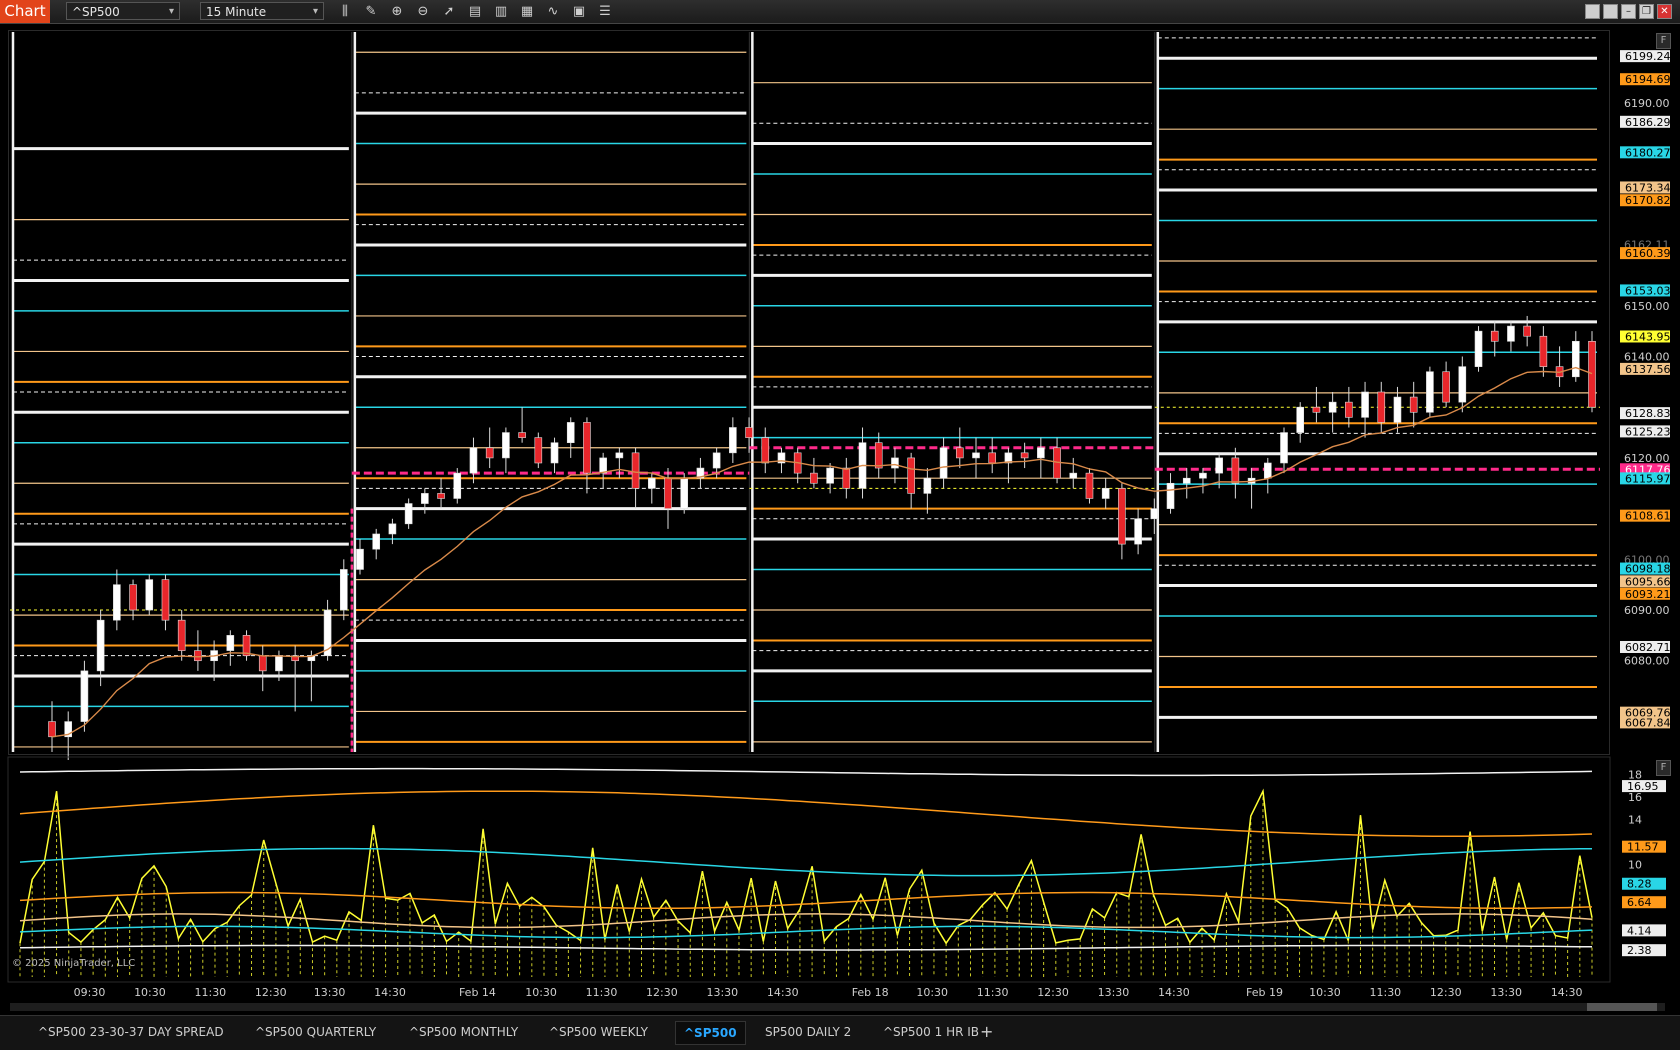  Describe the element at coordinates (1264, 992) in the screenshot. I see `time-axis-label: Feb 19` at that location.